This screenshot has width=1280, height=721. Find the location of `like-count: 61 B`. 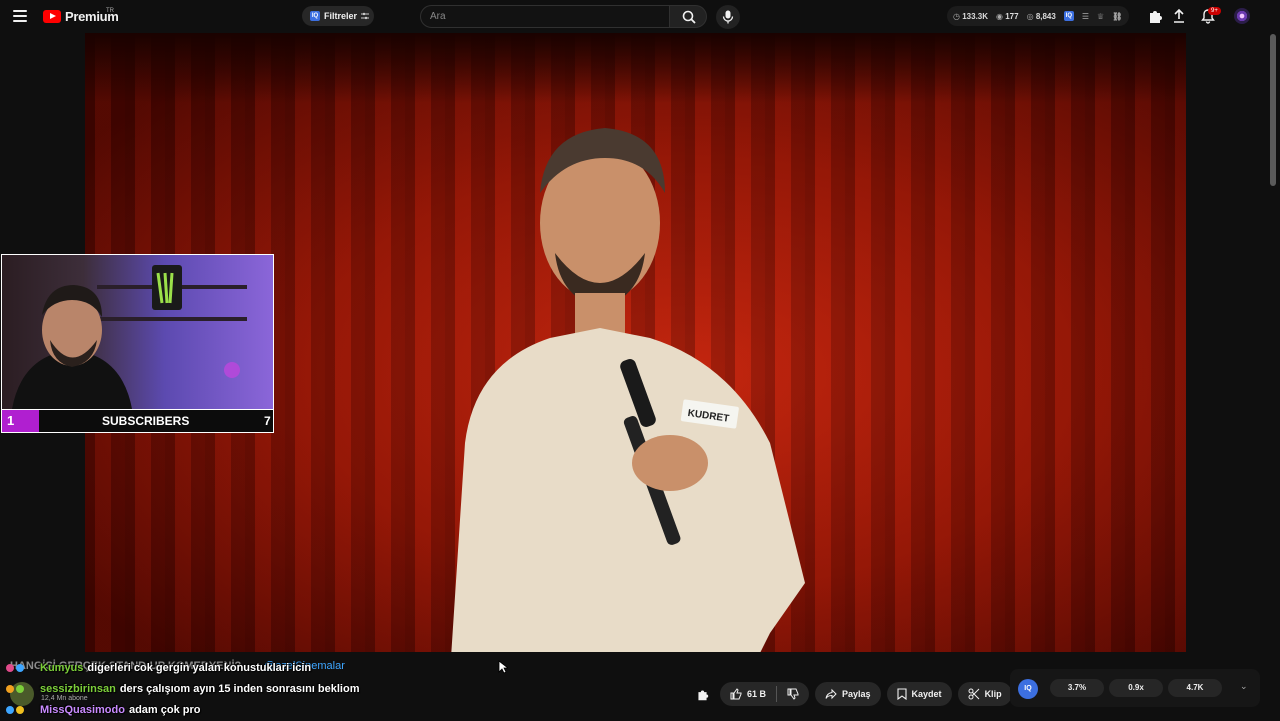

like-count: 61 B is located at coordinates (757, 694).